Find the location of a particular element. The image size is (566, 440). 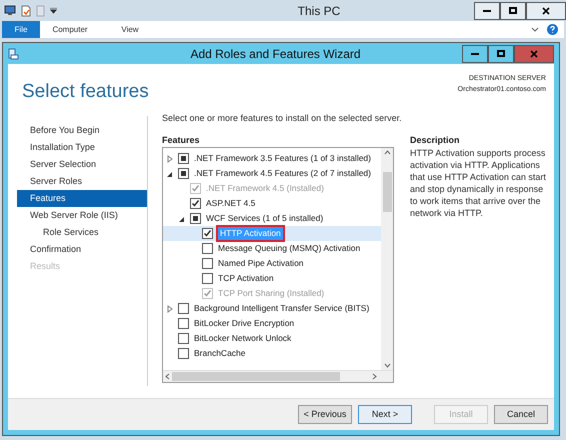

feature-row: BranchCache is located at coordinates (272, 353).